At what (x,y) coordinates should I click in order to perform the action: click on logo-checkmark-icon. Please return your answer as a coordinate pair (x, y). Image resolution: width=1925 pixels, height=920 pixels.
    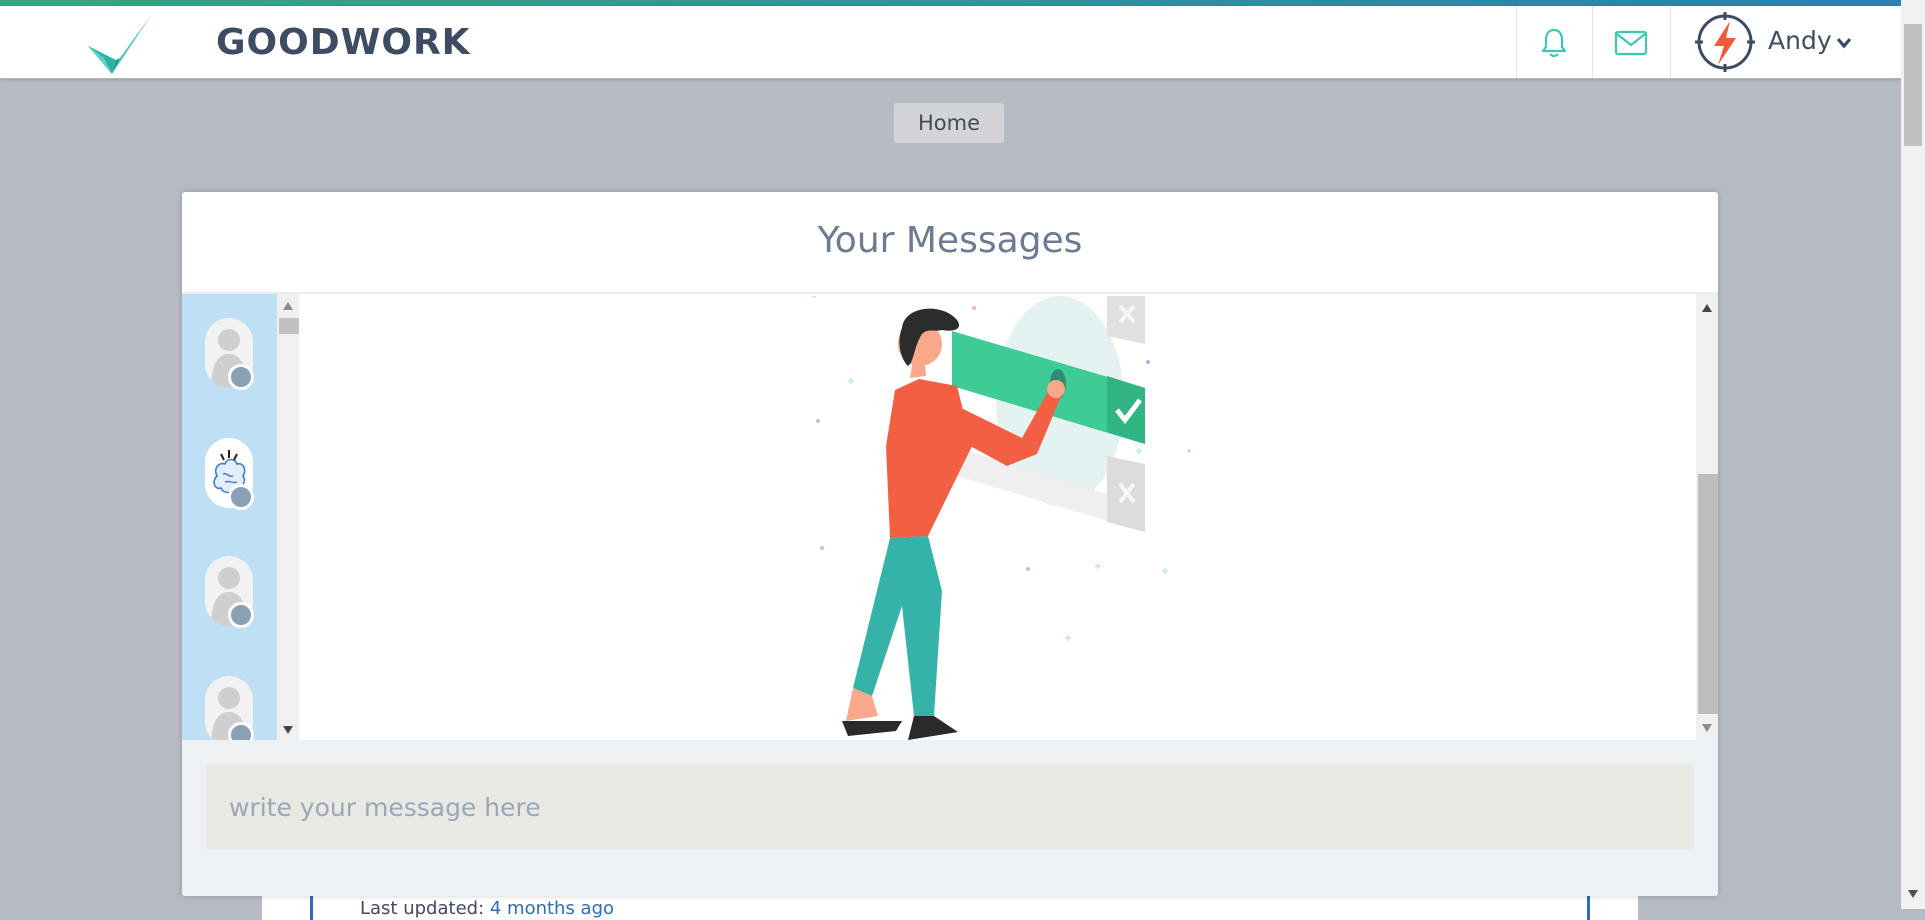
    Looking at the image, I should click on (121, 45).